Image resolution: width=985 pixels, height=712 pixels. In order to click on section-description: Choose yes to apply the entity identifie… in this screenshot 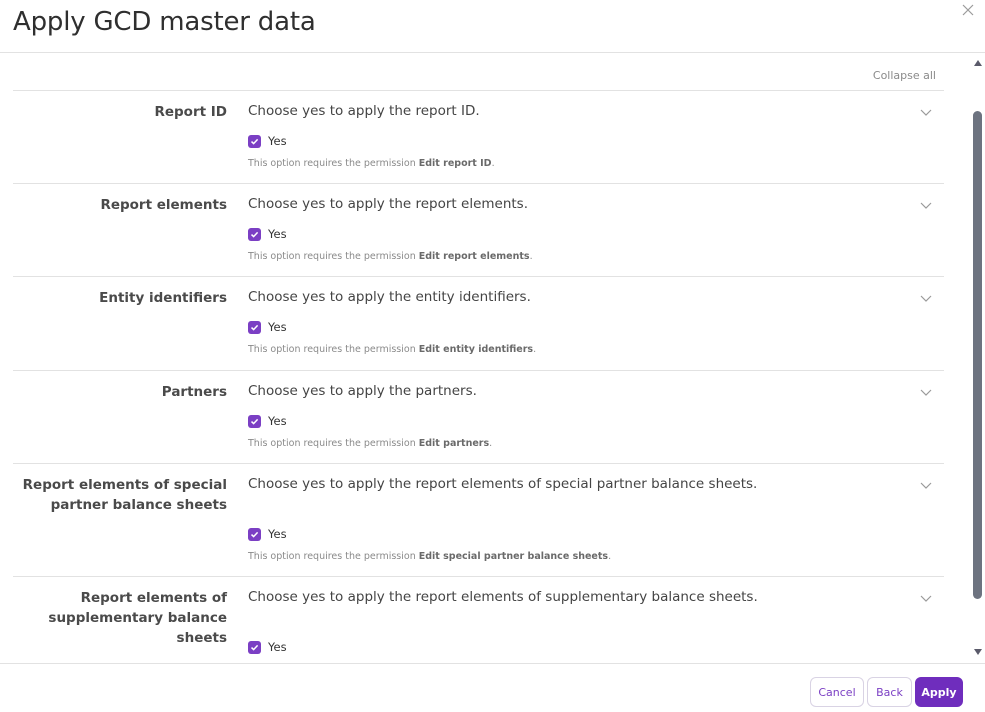, I will do `click(389, 297)`.